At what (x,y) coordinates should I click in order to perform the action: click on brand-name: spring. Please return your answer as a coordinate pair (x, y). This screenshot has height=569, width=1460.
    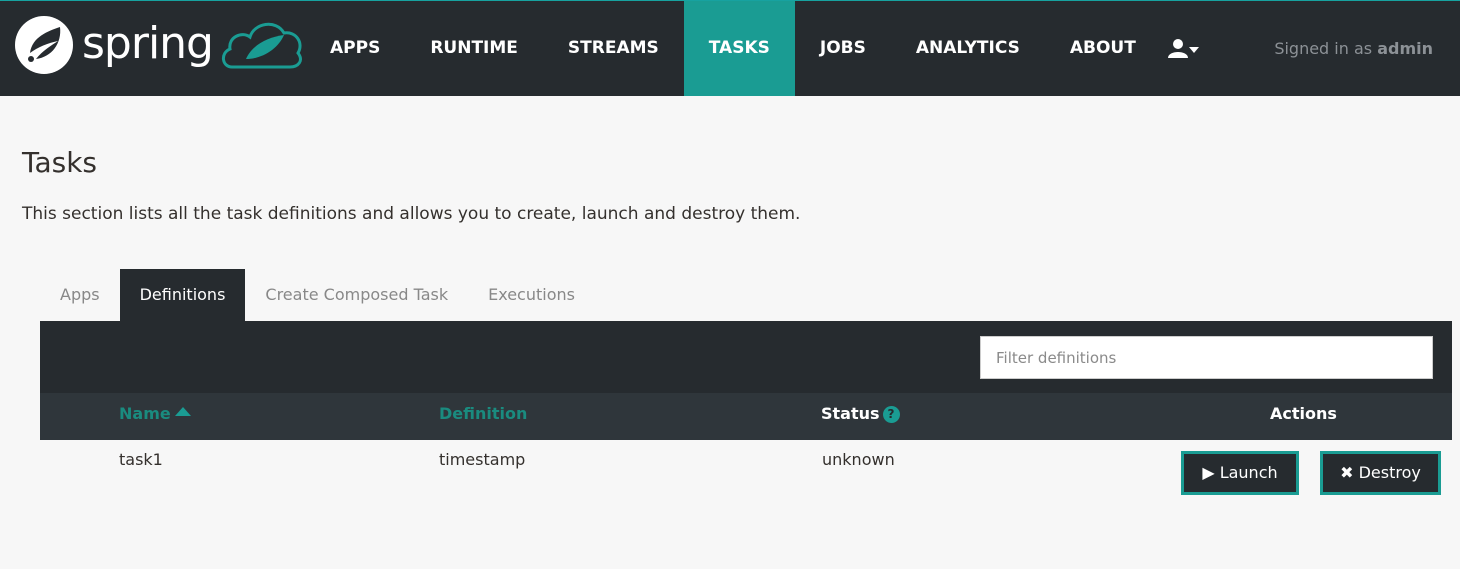
    Looking at the image, I should click on (148, 43).